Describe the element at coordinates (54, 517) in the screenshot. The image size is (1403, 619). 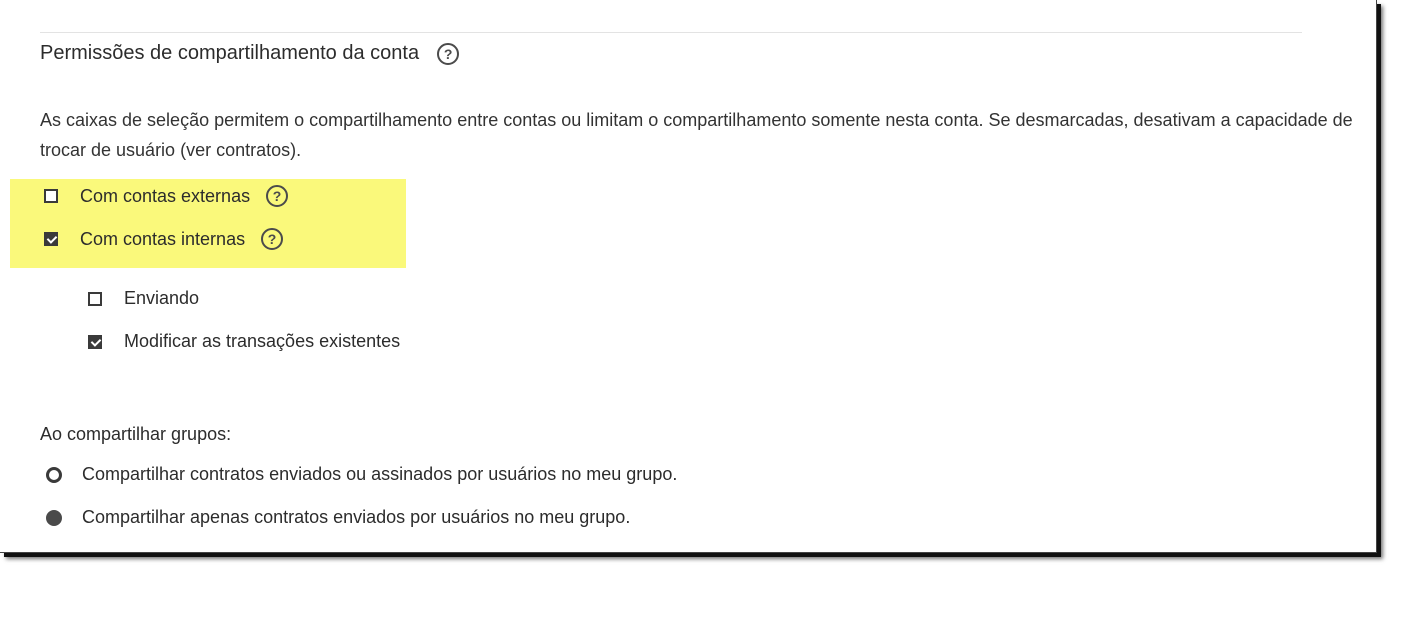
I see `radio-sent-only` at that location.